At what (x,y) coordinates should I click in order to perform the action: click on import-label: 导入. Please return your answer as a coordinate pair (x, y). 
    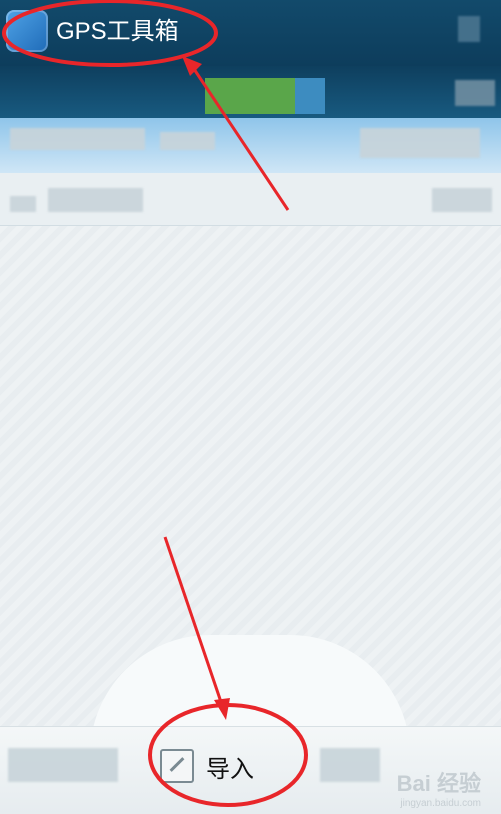
    Looking at the image, I should click on (230, 768).